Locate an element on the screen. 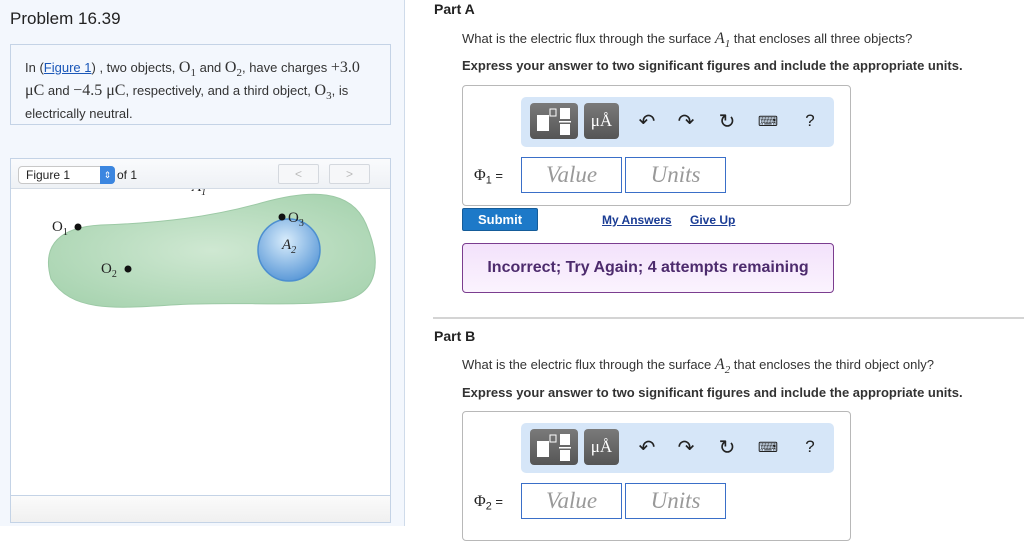 Image resolution: width=1024 pixels, height=541 pixels. o1-symbol: O1 is located at coordinates (187, 69).